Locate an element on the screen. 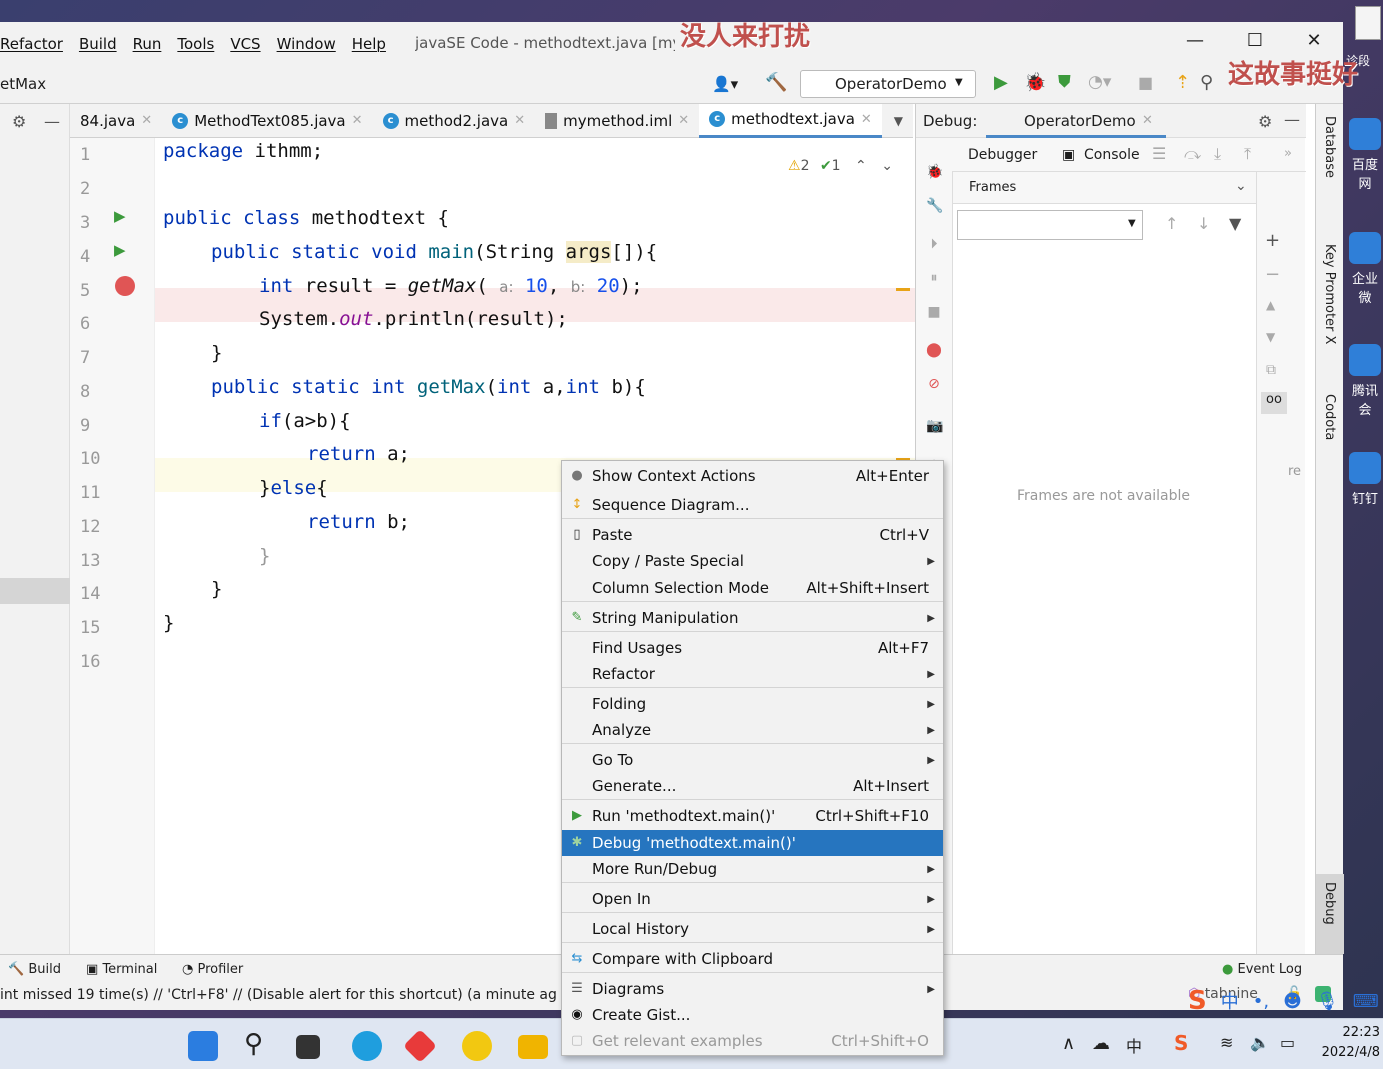 The height and width of the screenshot is (1069, 1383). arrow-down-icon: ↓ is located at coordinates (1203, 223).